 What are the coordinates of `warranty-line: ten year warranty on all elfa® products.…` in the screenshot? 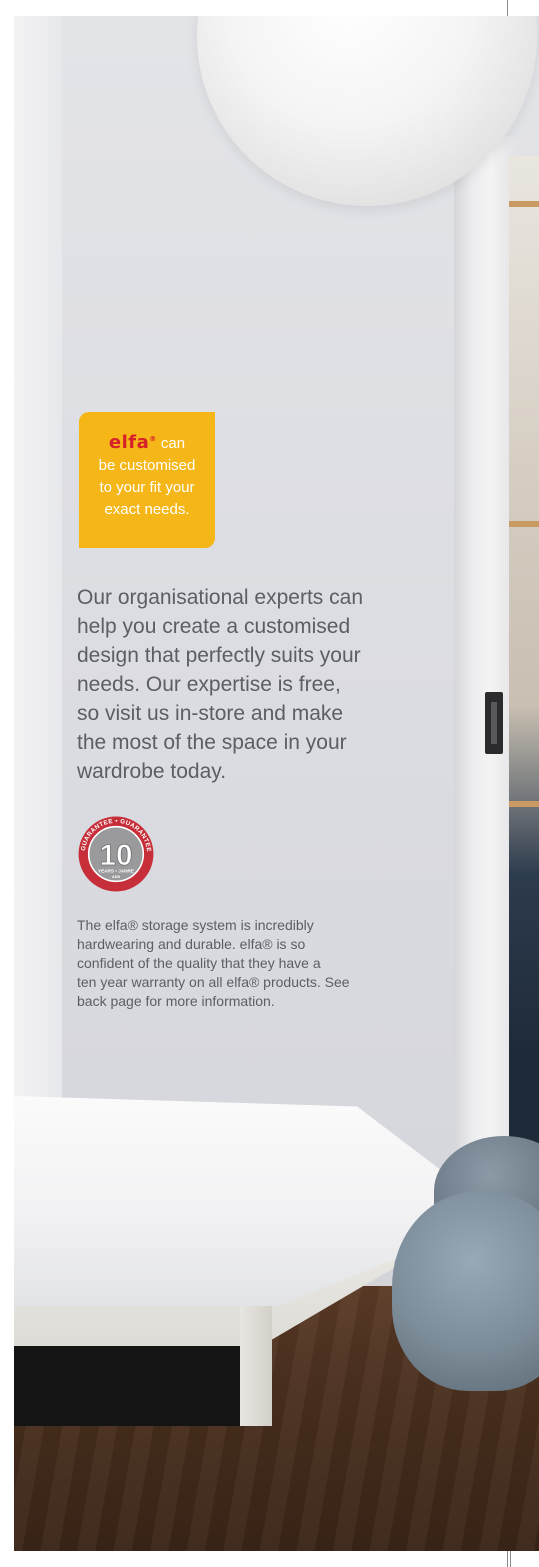 It's located at (213, 982).